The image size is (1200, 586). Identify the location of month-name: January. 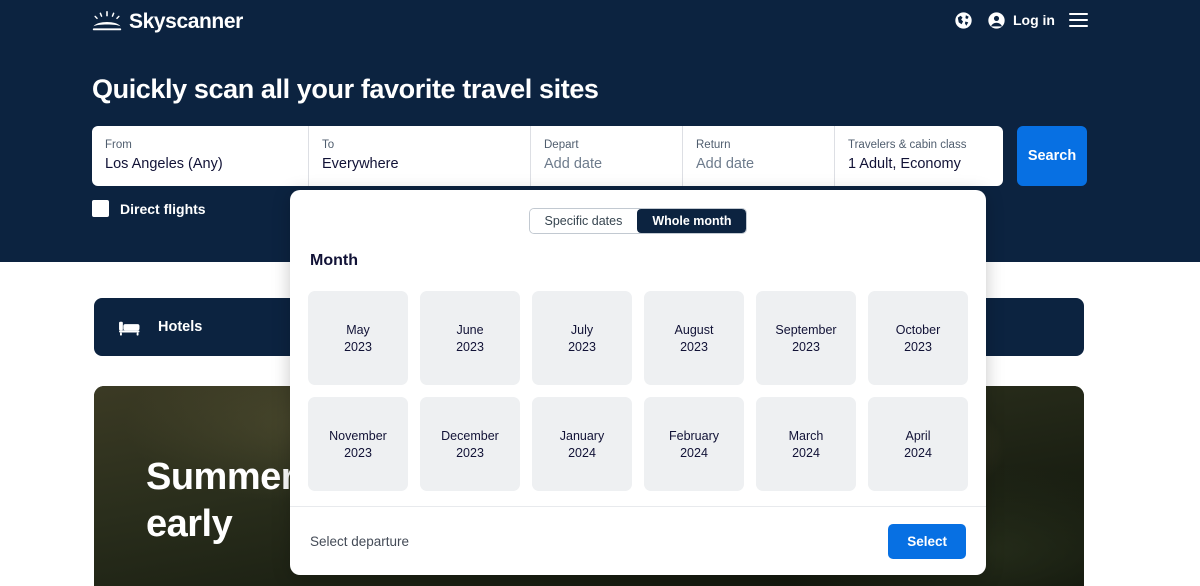
(582, 435).